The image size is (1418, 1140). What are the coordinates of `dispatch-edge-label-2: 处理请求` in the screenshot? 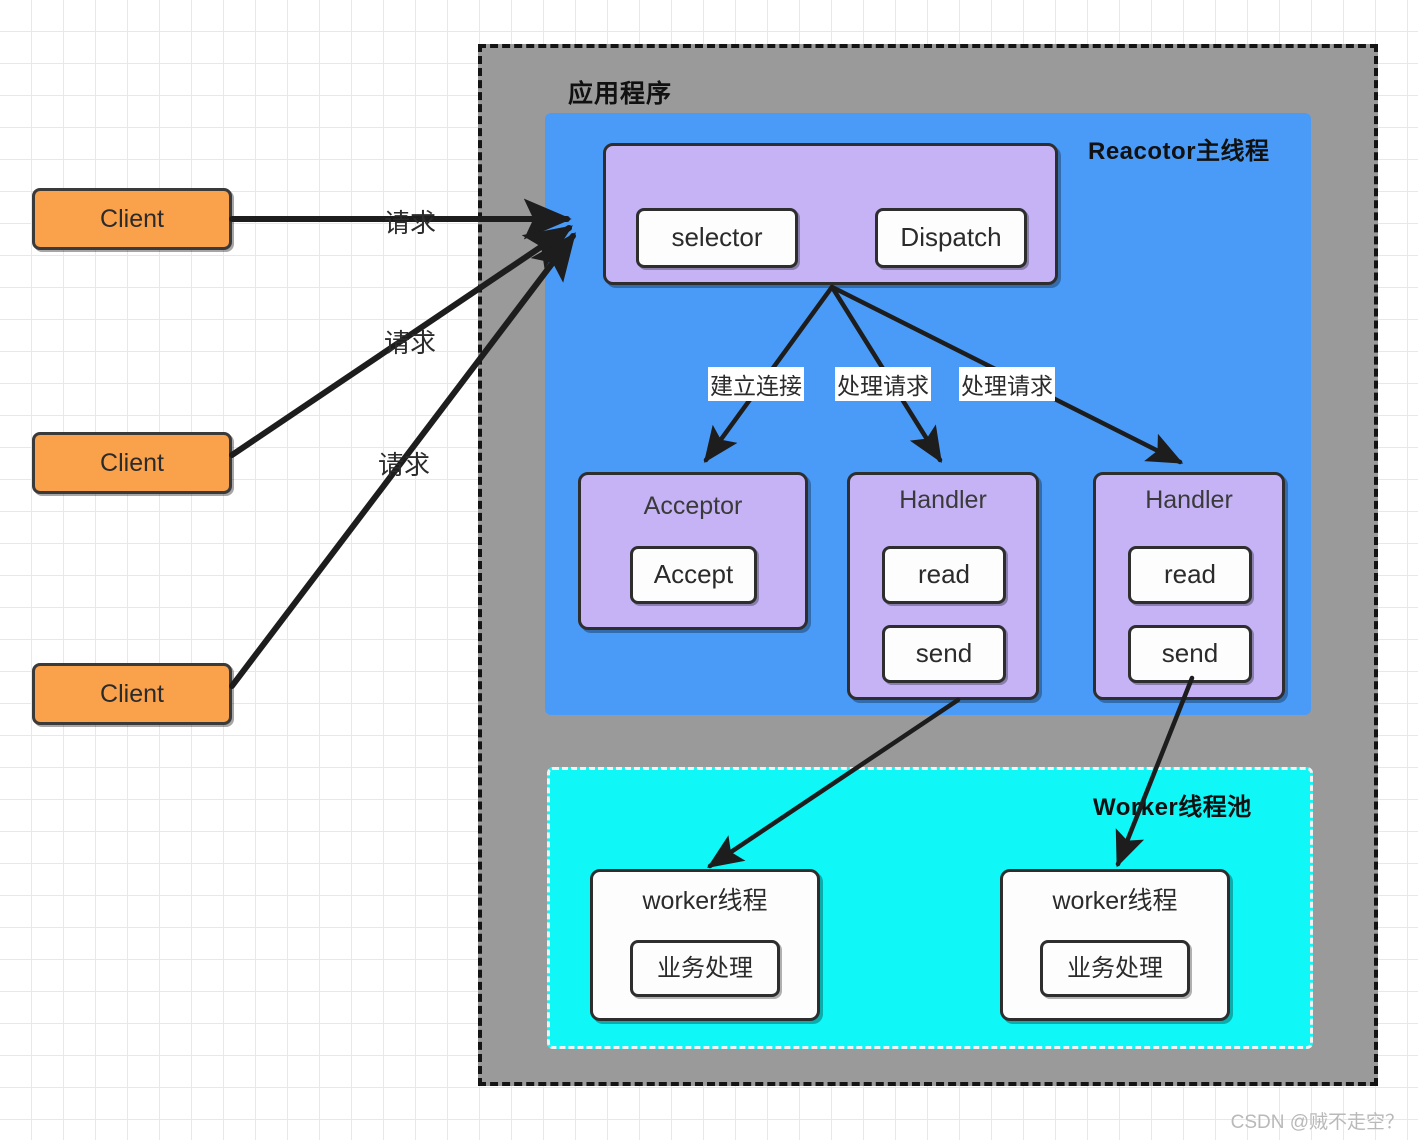 It's located at (883, 384).